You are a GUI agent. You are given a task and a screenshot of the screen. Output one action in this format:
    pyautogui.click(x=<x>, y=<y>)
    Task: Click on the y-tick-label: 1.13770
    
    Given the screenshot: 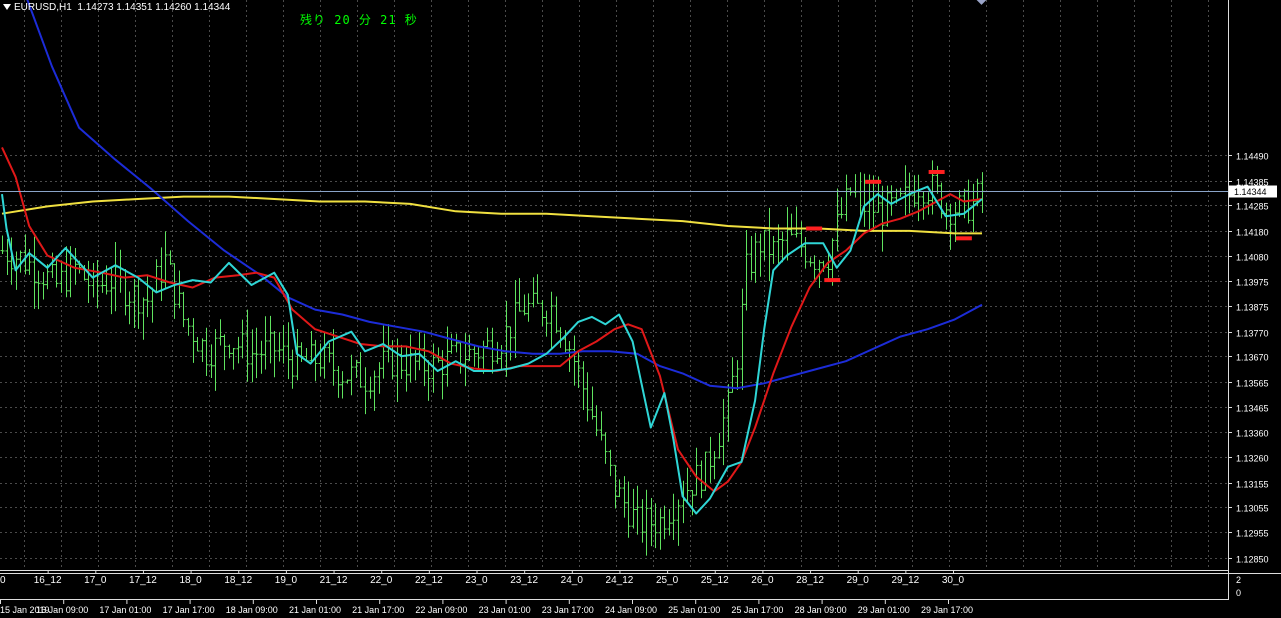 What is the action you would take?
    pyautogui.click(x=1252, y=334)
    